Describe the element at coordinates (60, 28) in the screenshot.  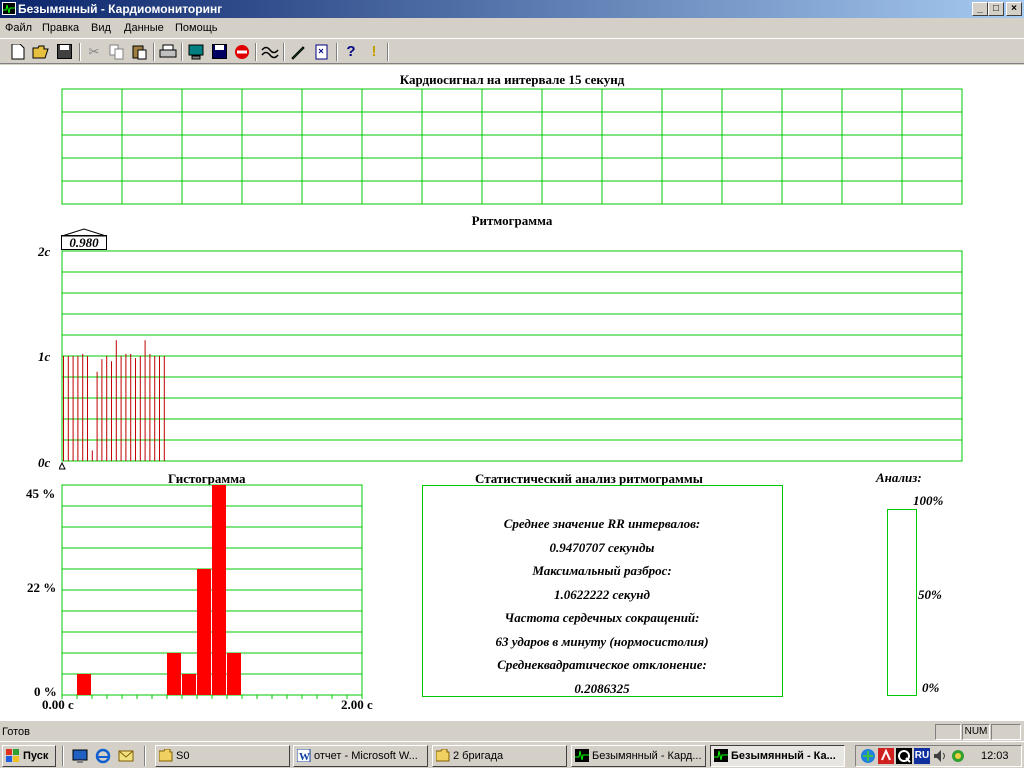
I see `menu-edit: Правка` at that location.